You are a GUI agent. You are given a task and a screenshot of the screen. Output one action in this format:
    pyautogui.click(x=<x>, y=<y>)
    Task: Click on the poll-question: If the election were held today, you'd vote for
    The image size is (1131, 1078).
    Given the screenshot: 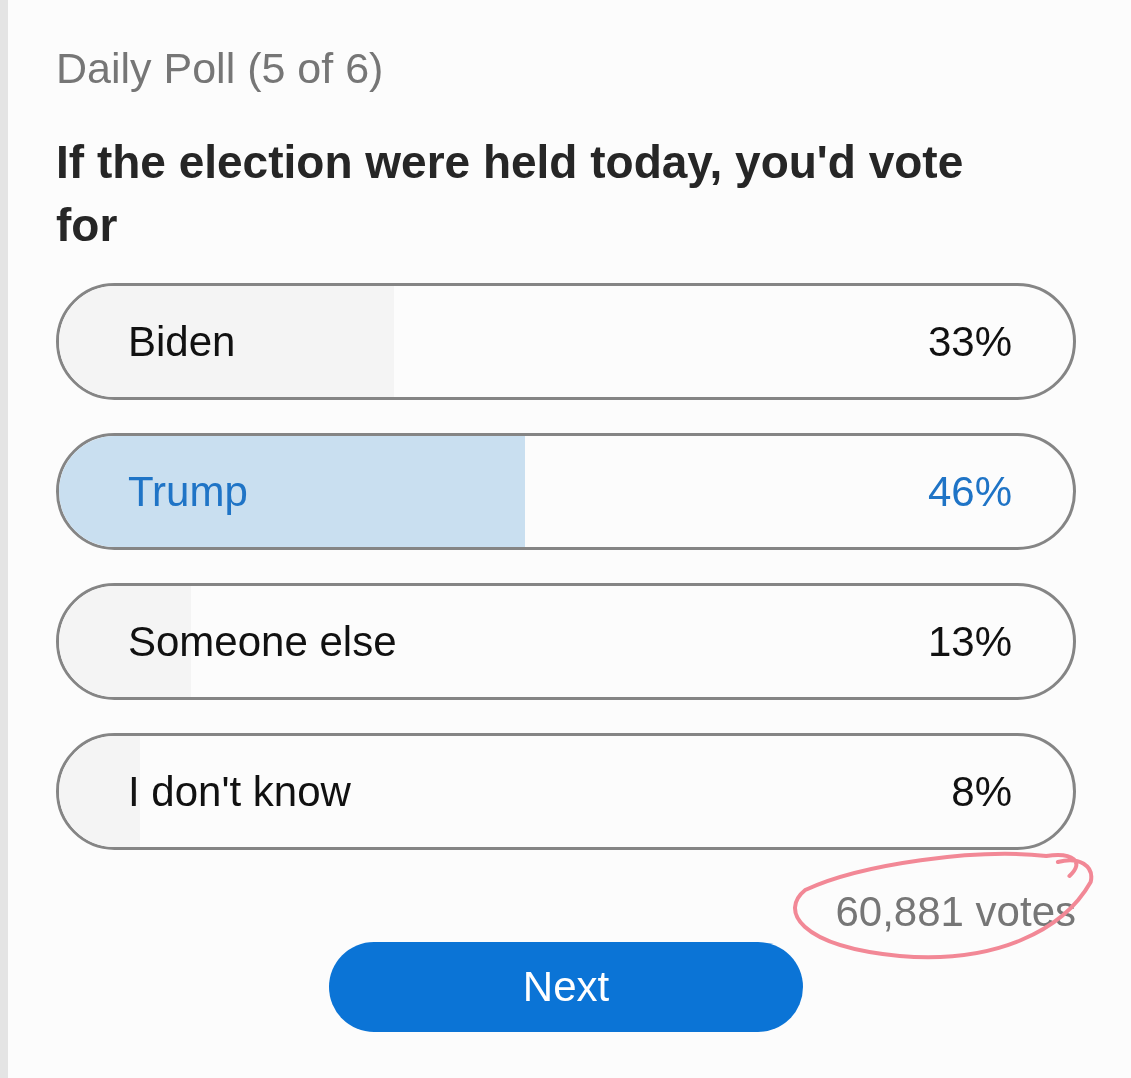 What is the action you would take?
    pyautogui.click(x=510, y=194)
    